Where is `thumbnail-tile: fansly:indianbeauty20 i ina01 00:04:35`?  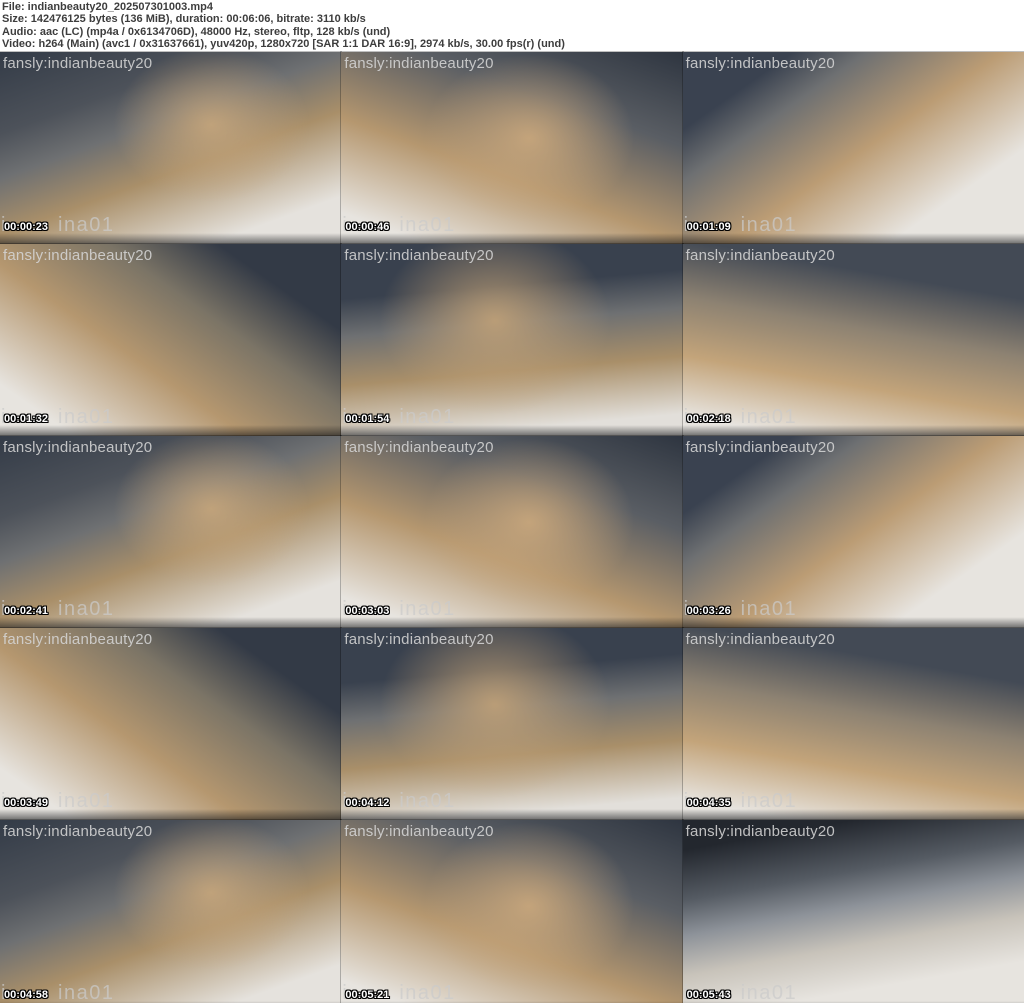
thumbnail-tile: fansly:indianbeauty20 i ina01 00:04:35 is located at coordinates (852, 724).